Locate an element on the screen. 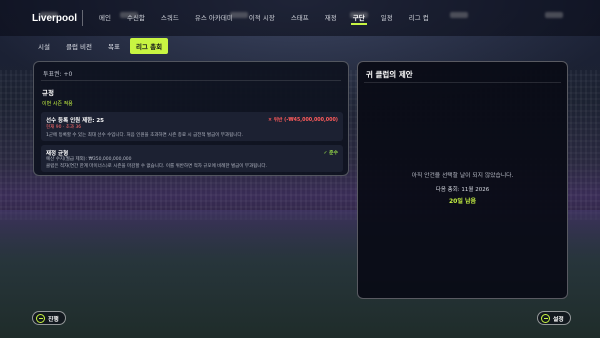  tab-facilities: 시설 is located at coordinates (44, 46).